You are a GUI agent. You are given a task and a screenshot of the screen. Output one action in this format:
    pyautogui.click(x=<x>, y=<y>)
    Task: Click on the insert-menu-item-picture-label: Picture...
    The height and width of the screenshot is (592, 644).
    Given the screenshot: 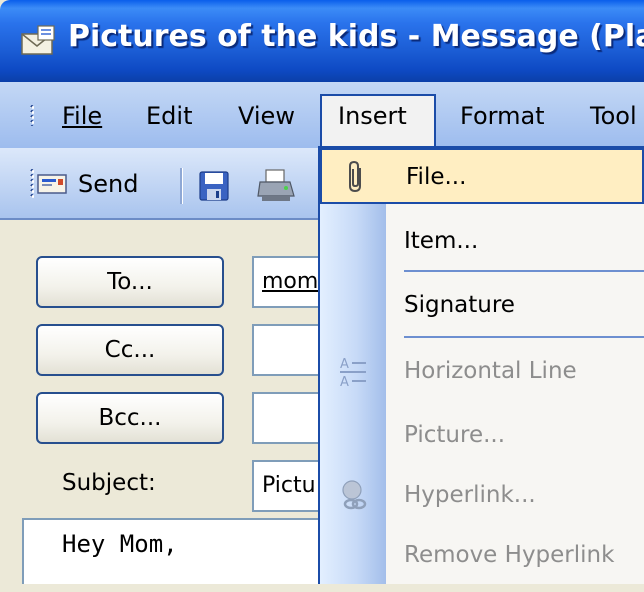 What is the action you would take?
    pyautogui.click(x=455, y=435)
    